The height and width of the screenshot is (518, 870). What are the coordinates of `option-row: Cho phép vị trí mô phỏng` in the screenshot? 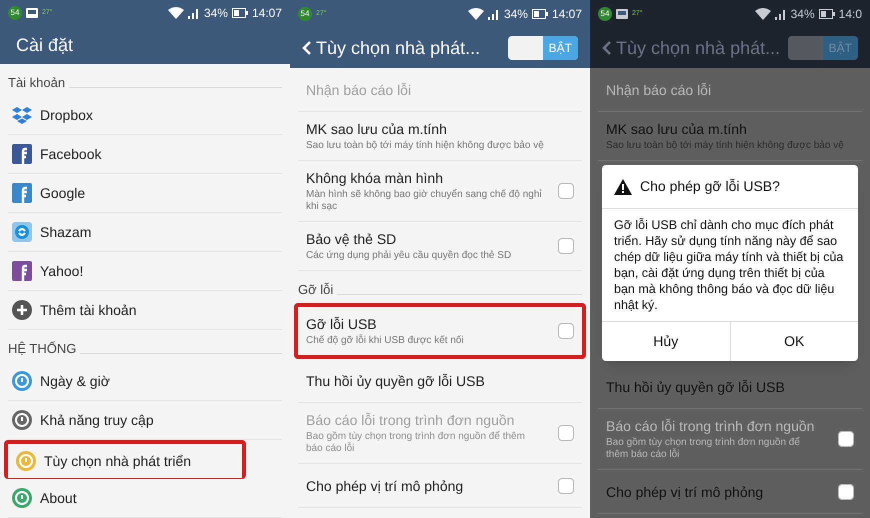 It's located at (440, 486).